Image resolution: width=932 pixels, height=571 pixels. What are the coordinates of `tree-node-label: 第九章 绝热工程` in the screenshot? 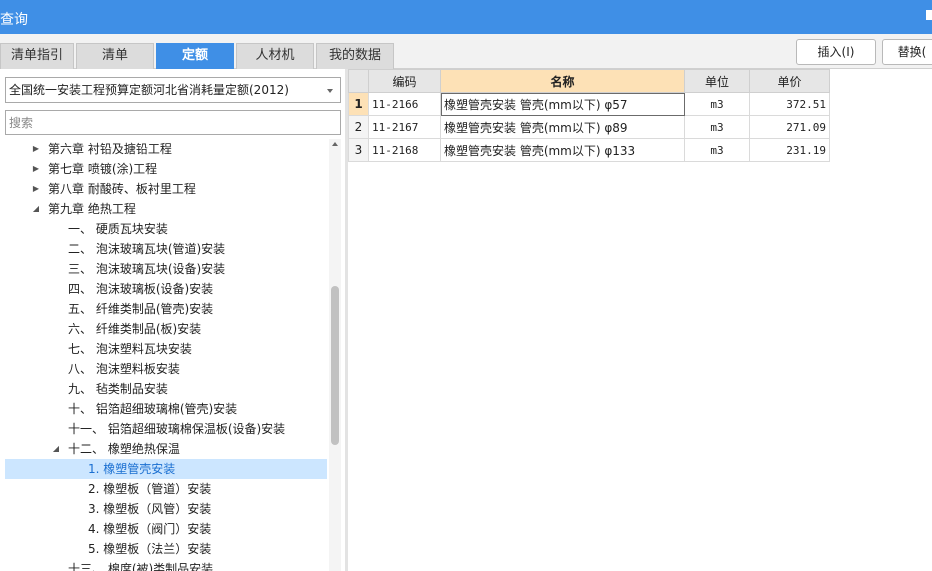 It's located at (92, 209).